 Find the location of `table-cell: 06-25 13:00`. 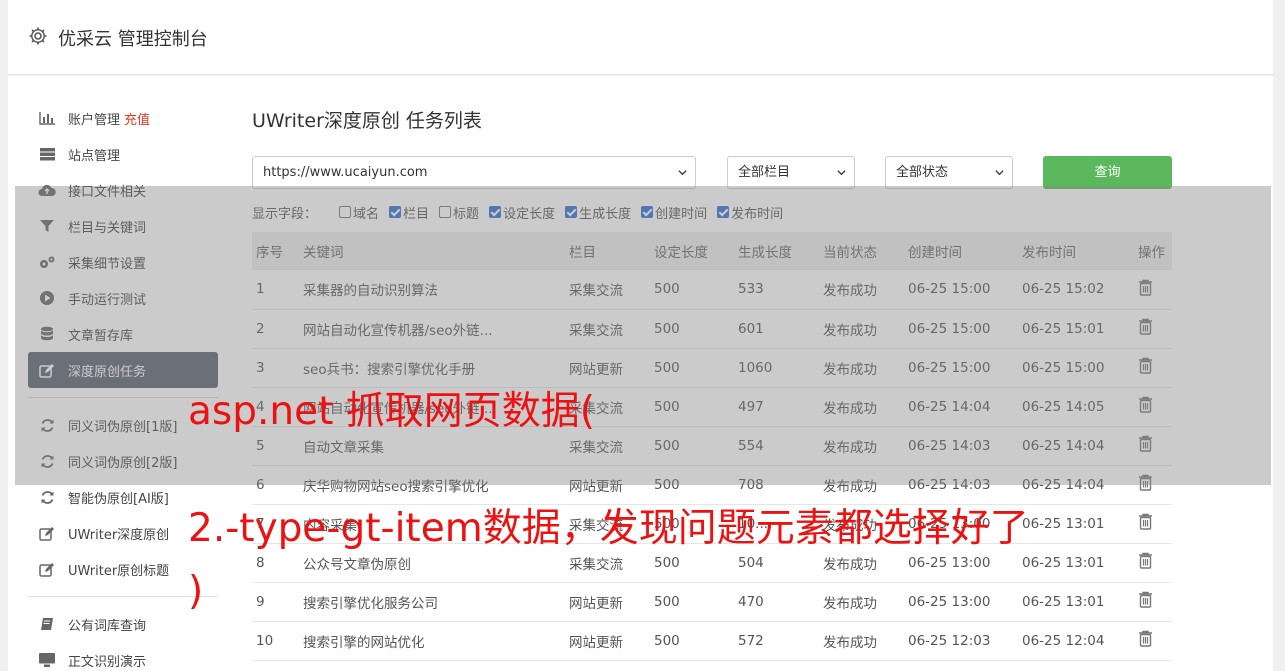

table-cell: 06-25 13:00 is located at coordinates (961, 602).